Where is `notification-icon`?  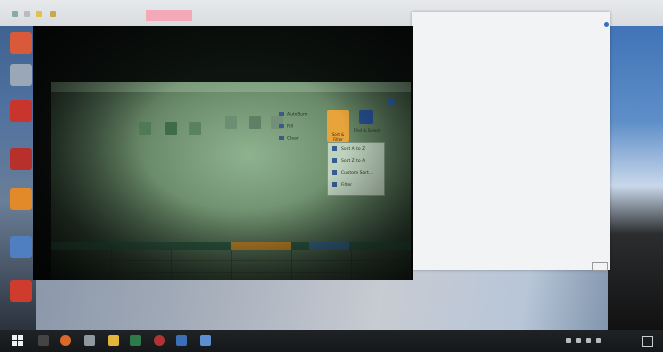
notification-icon is located at coordinates (647, 341).